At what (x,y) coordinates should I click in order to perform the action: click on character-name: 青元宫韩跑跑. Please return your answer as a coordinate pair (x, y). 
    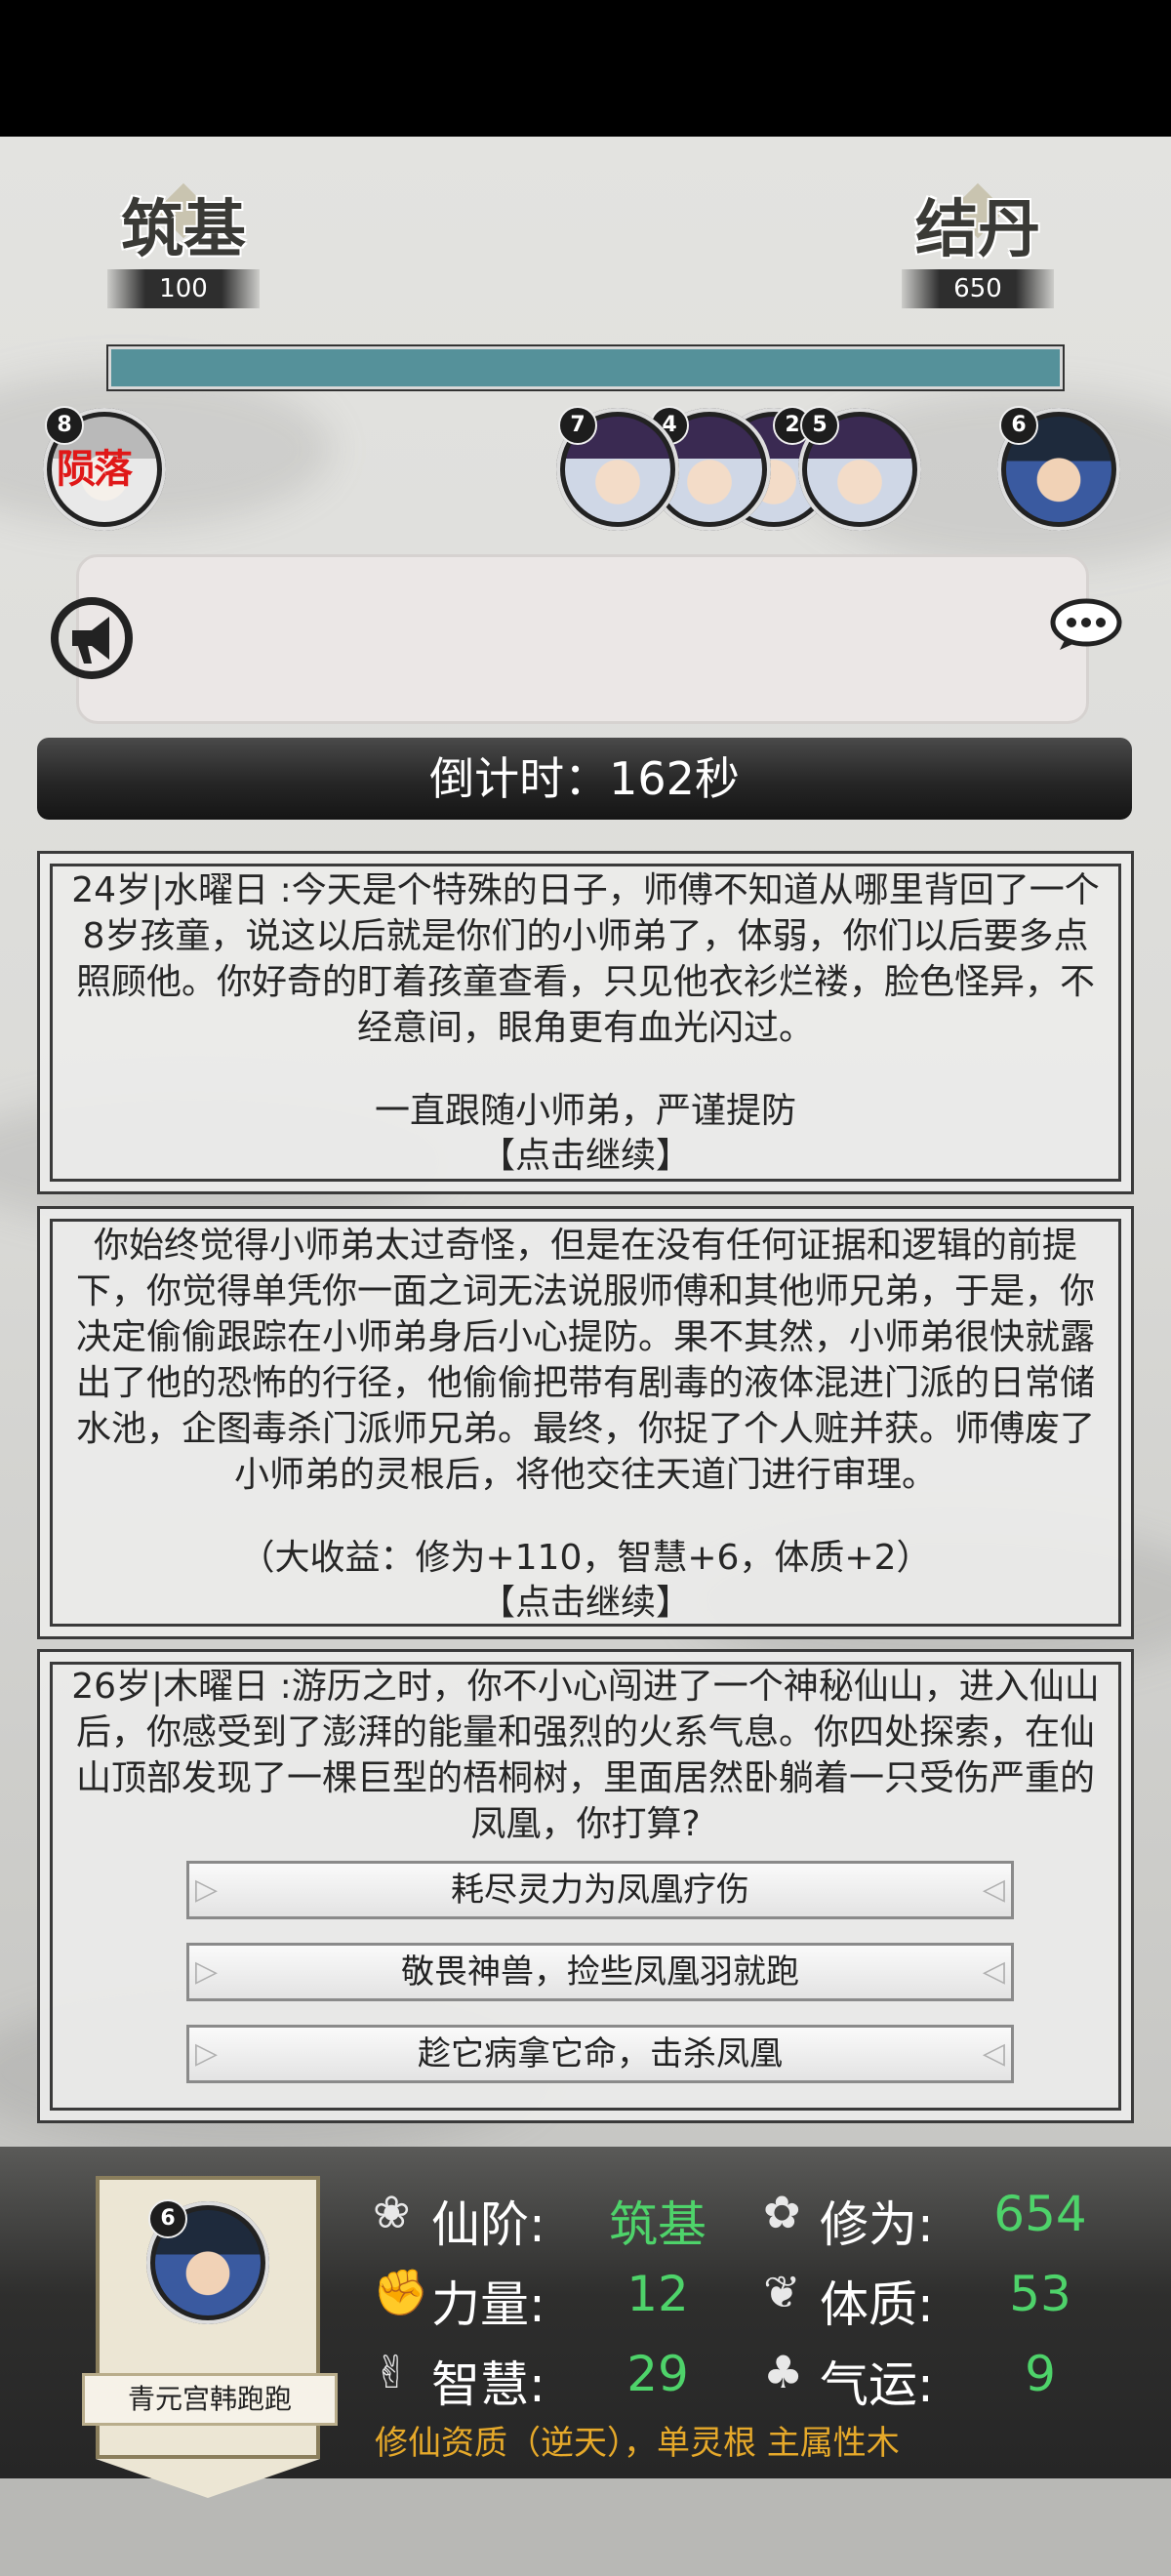
    Looking at the image, I should click on (210, 2399).